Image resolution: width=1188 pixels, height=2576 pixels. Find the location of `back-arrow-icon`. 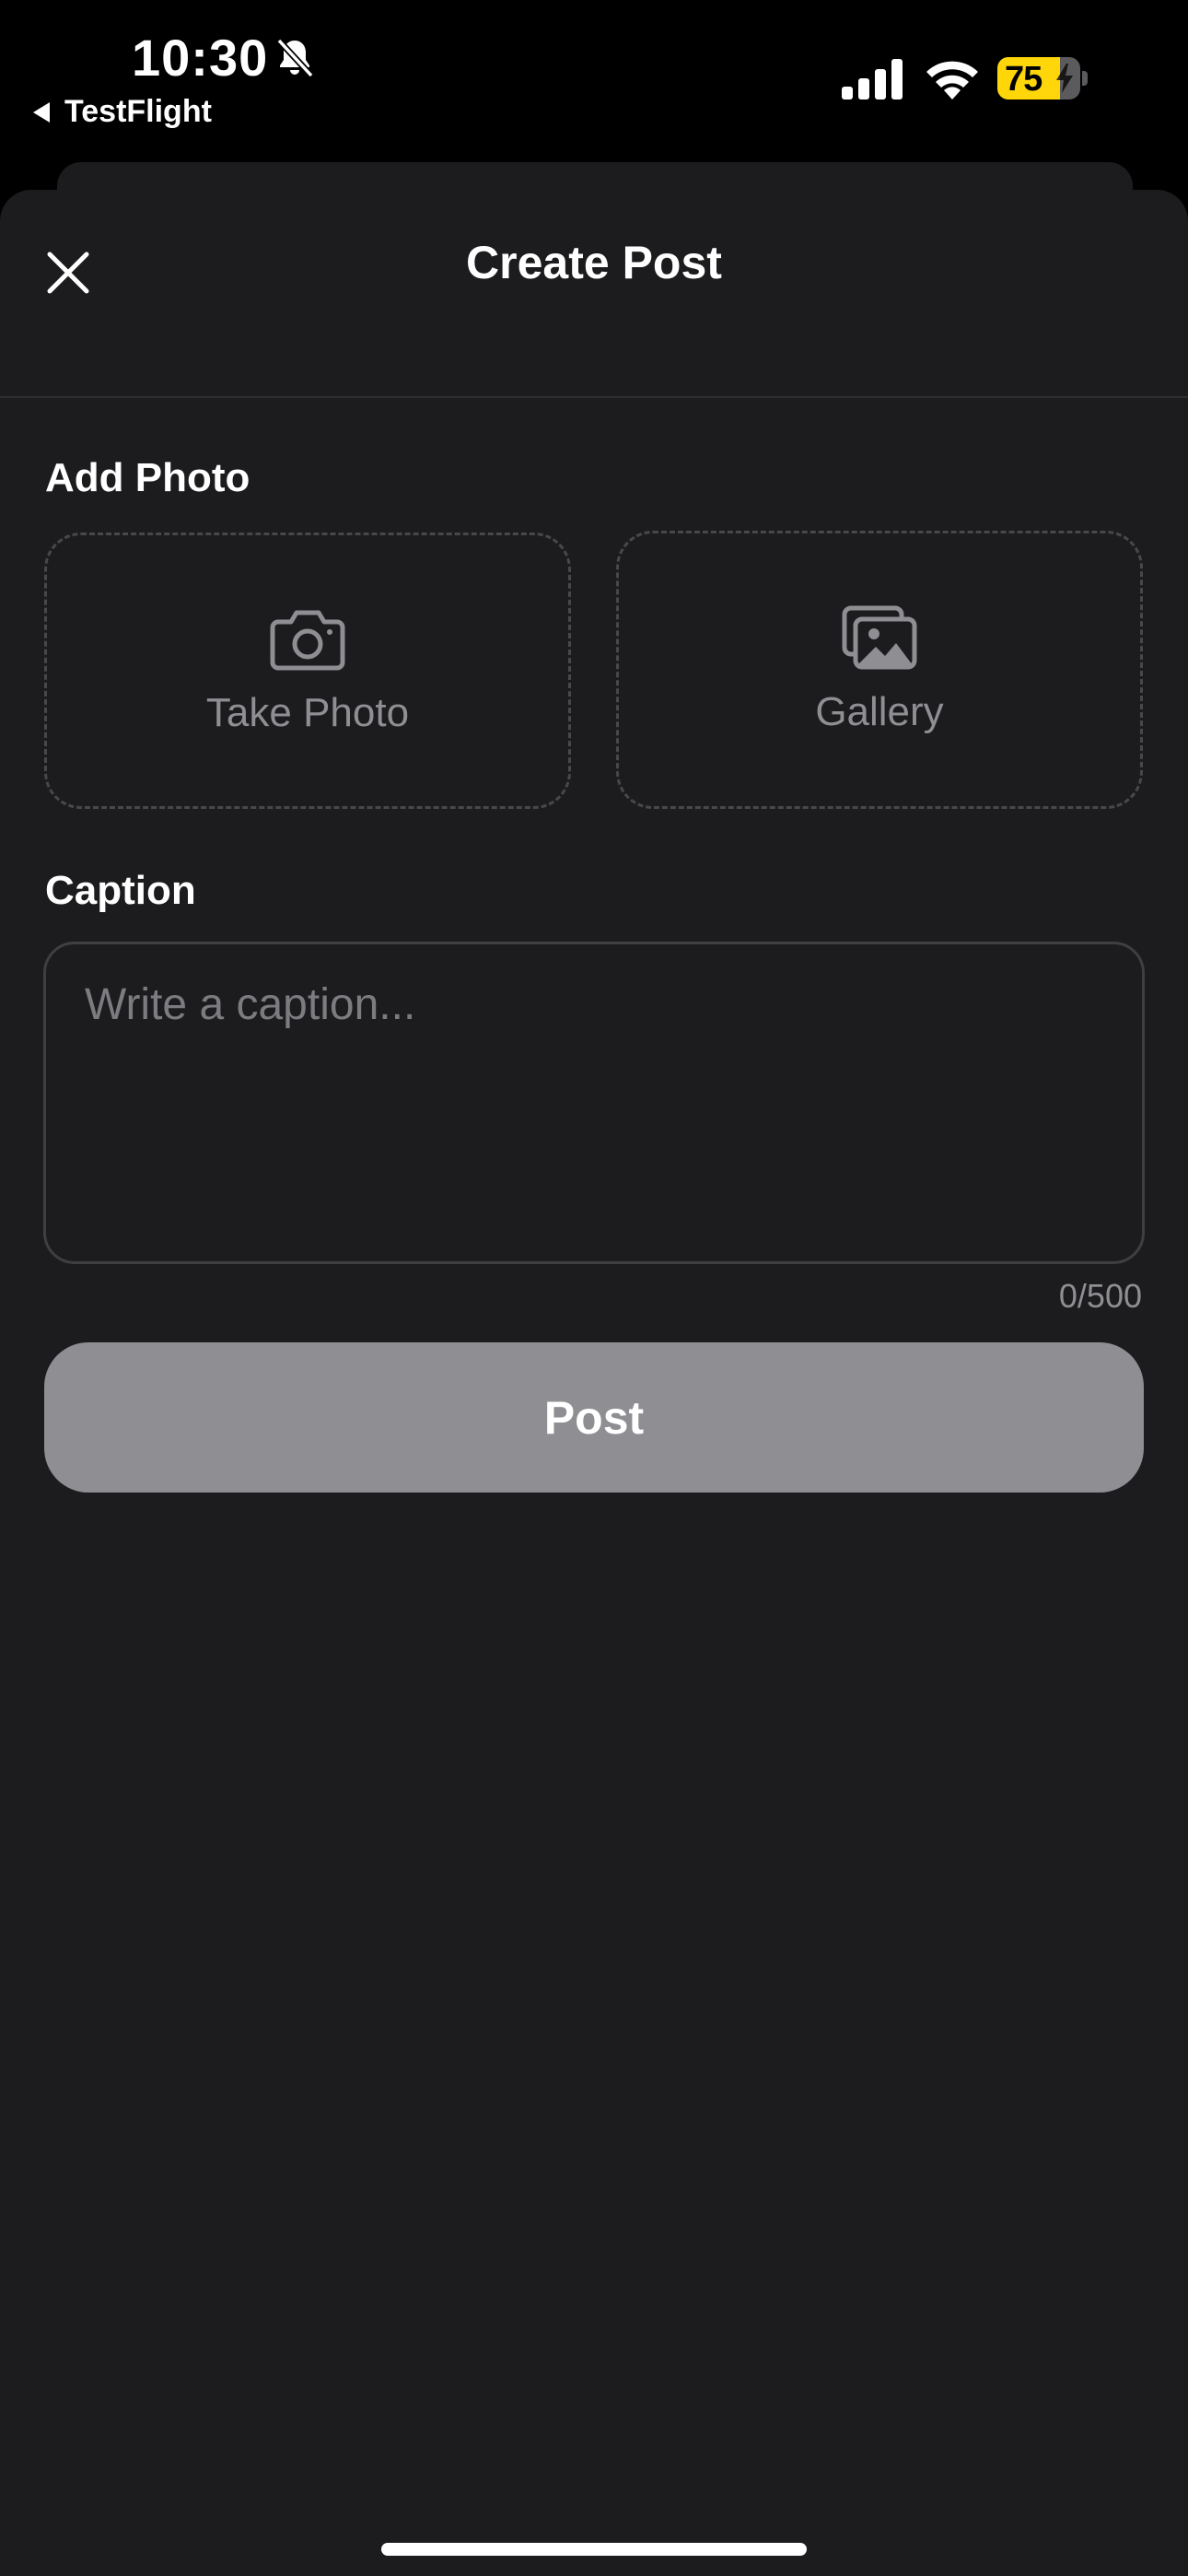

back-arrow-icon is located at coordinates (41, 112).